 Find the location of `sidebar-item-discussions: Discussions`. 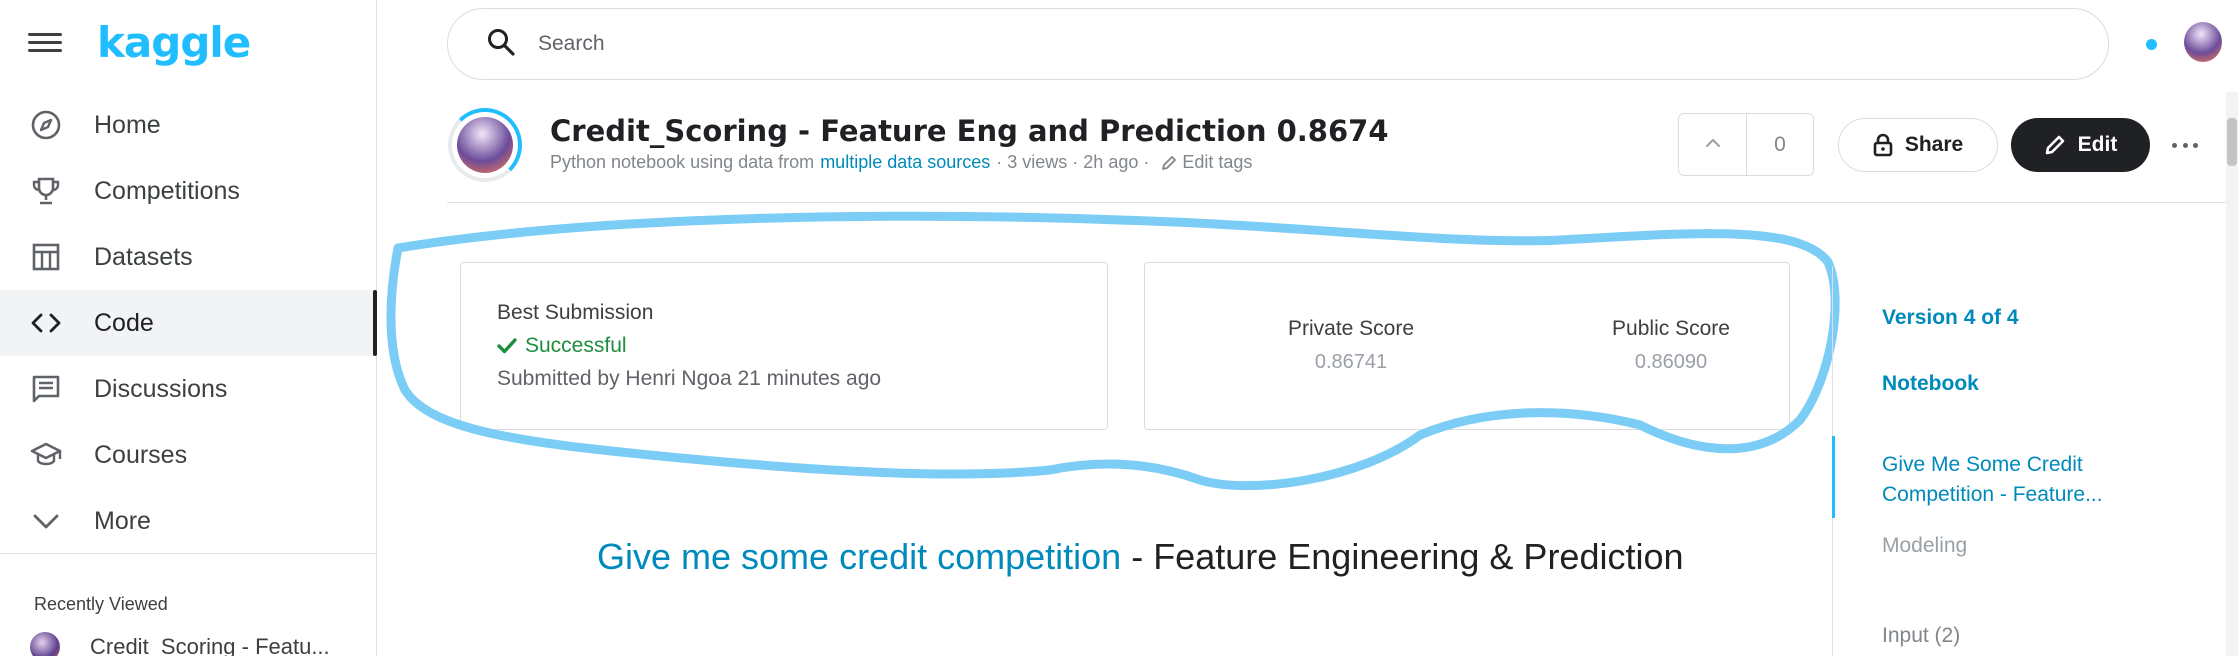

sidebar-item-discussions: Discussions is located at coordinates (188, 389).